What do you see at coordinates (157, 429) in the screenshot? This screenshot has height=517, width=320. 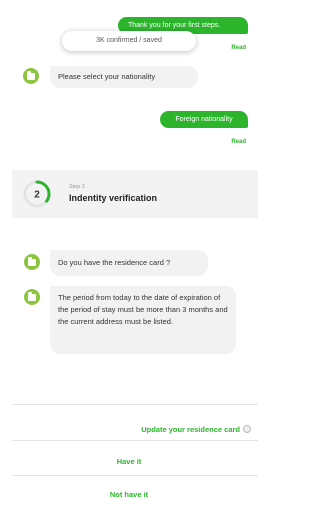 I see `update-residence-card-button: Update your residence card` at bounding box center [157, 429].